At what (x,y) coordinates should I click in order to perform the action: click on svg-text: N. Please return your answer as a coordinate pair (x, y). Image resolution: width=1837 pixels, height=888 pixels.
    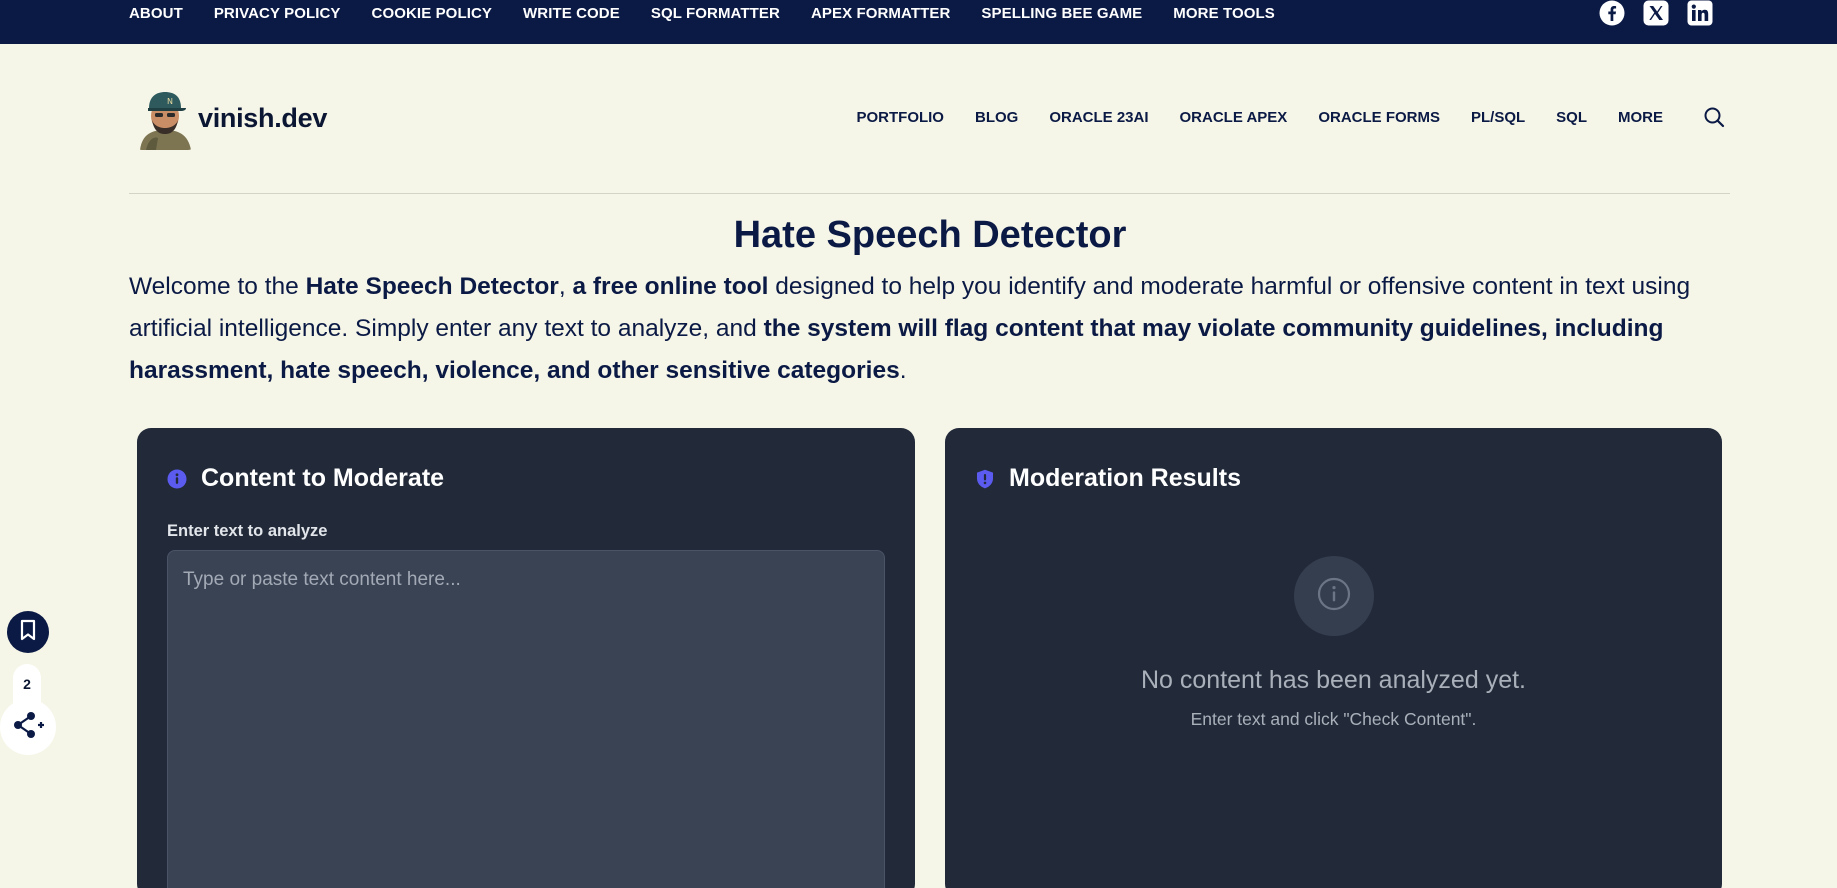
    Looking at the image, I should click on (170, 101).